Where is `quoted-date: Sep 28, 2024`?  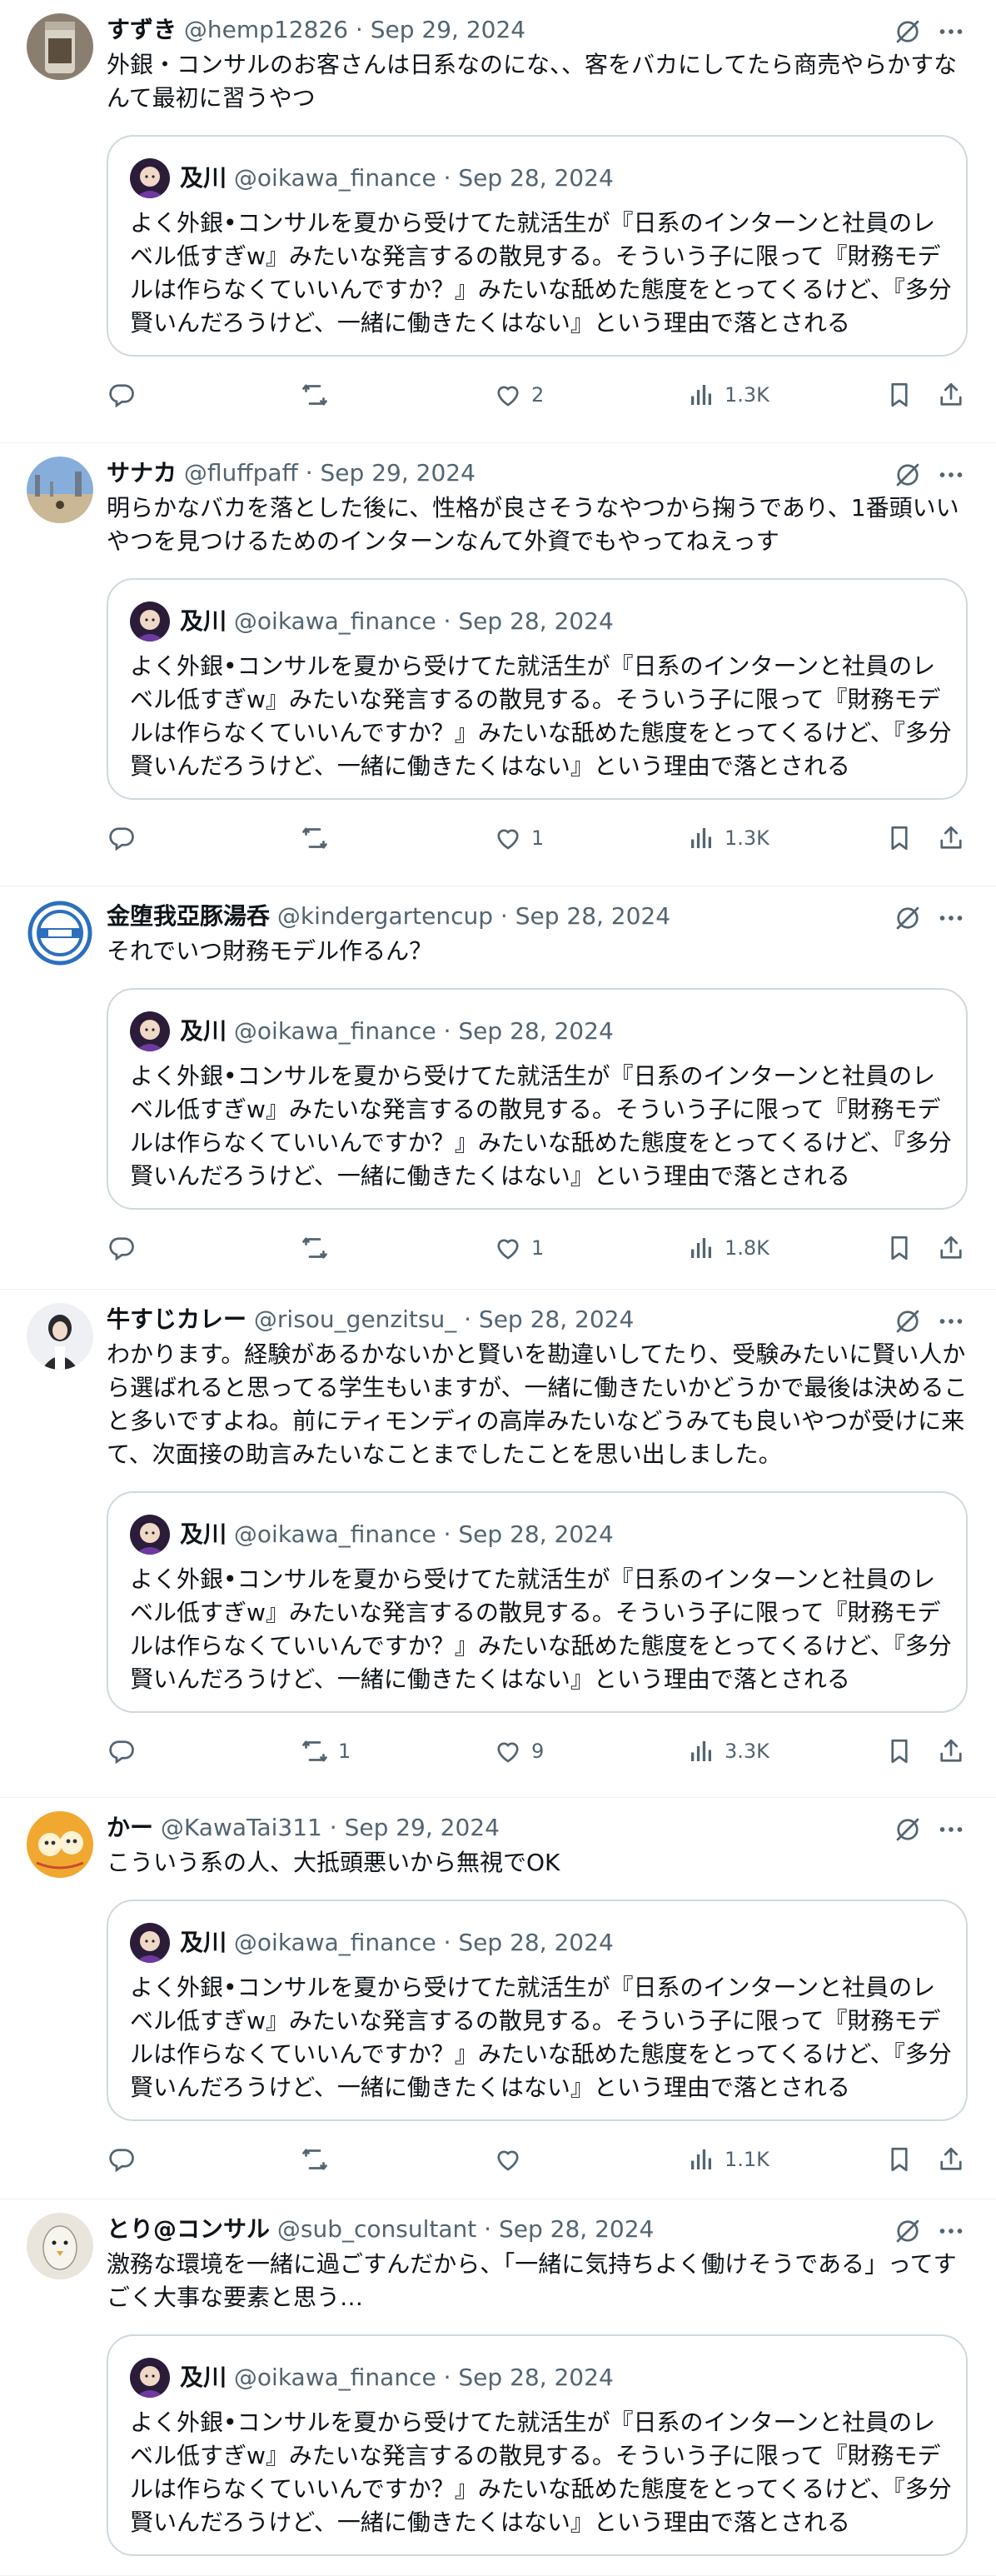
quoted-date: Sep 28, 2024 is located at coordinates (536, 621).